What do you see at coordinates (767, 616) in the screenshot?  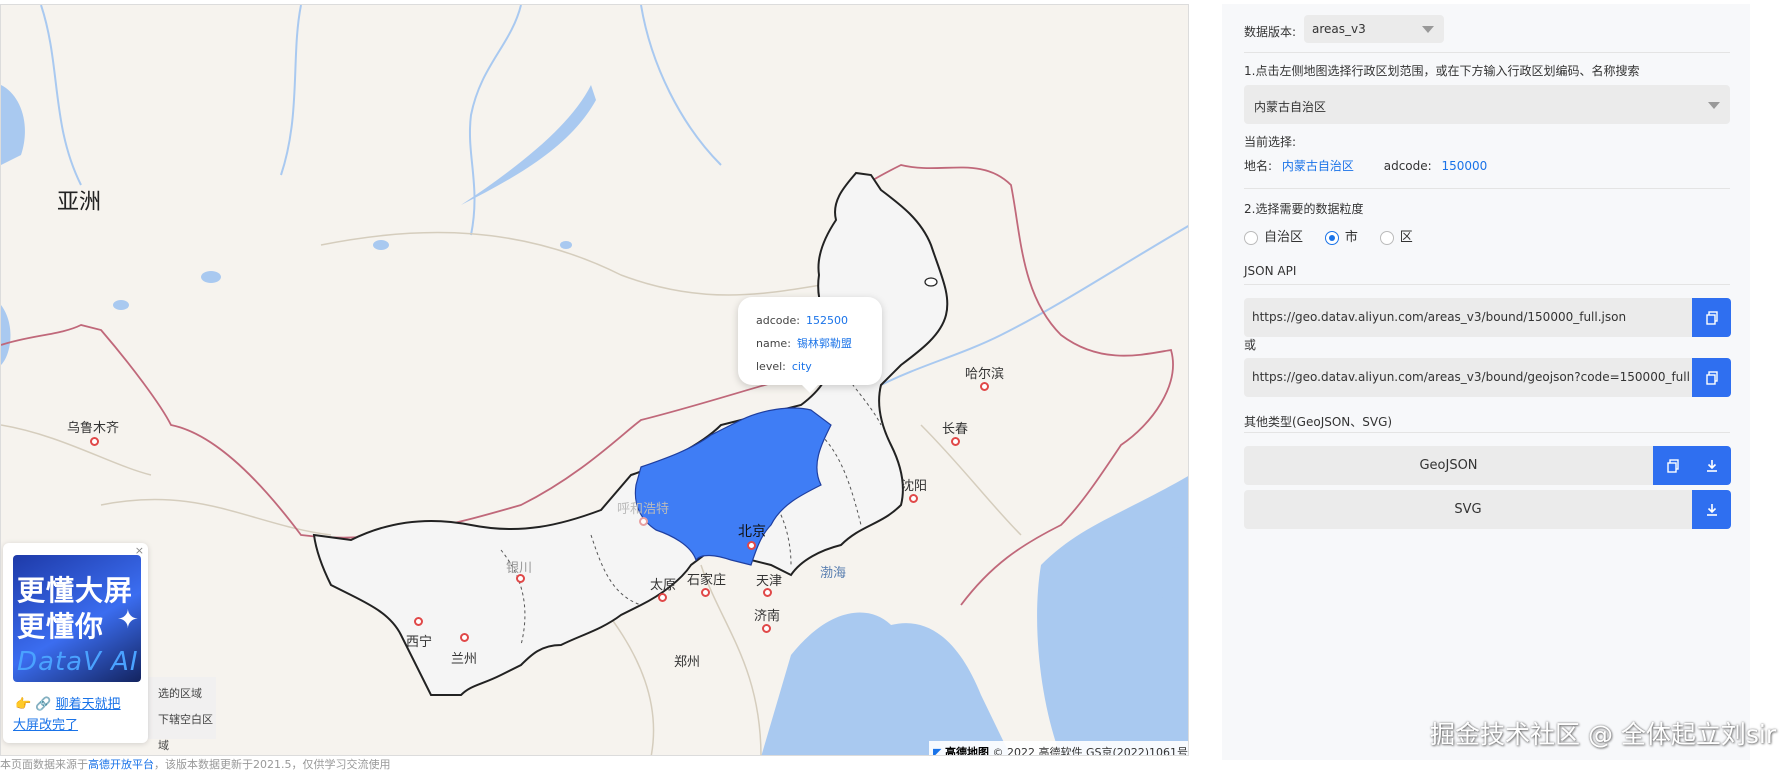 I see `city-label: 济南` at bounding box center [767, 616].